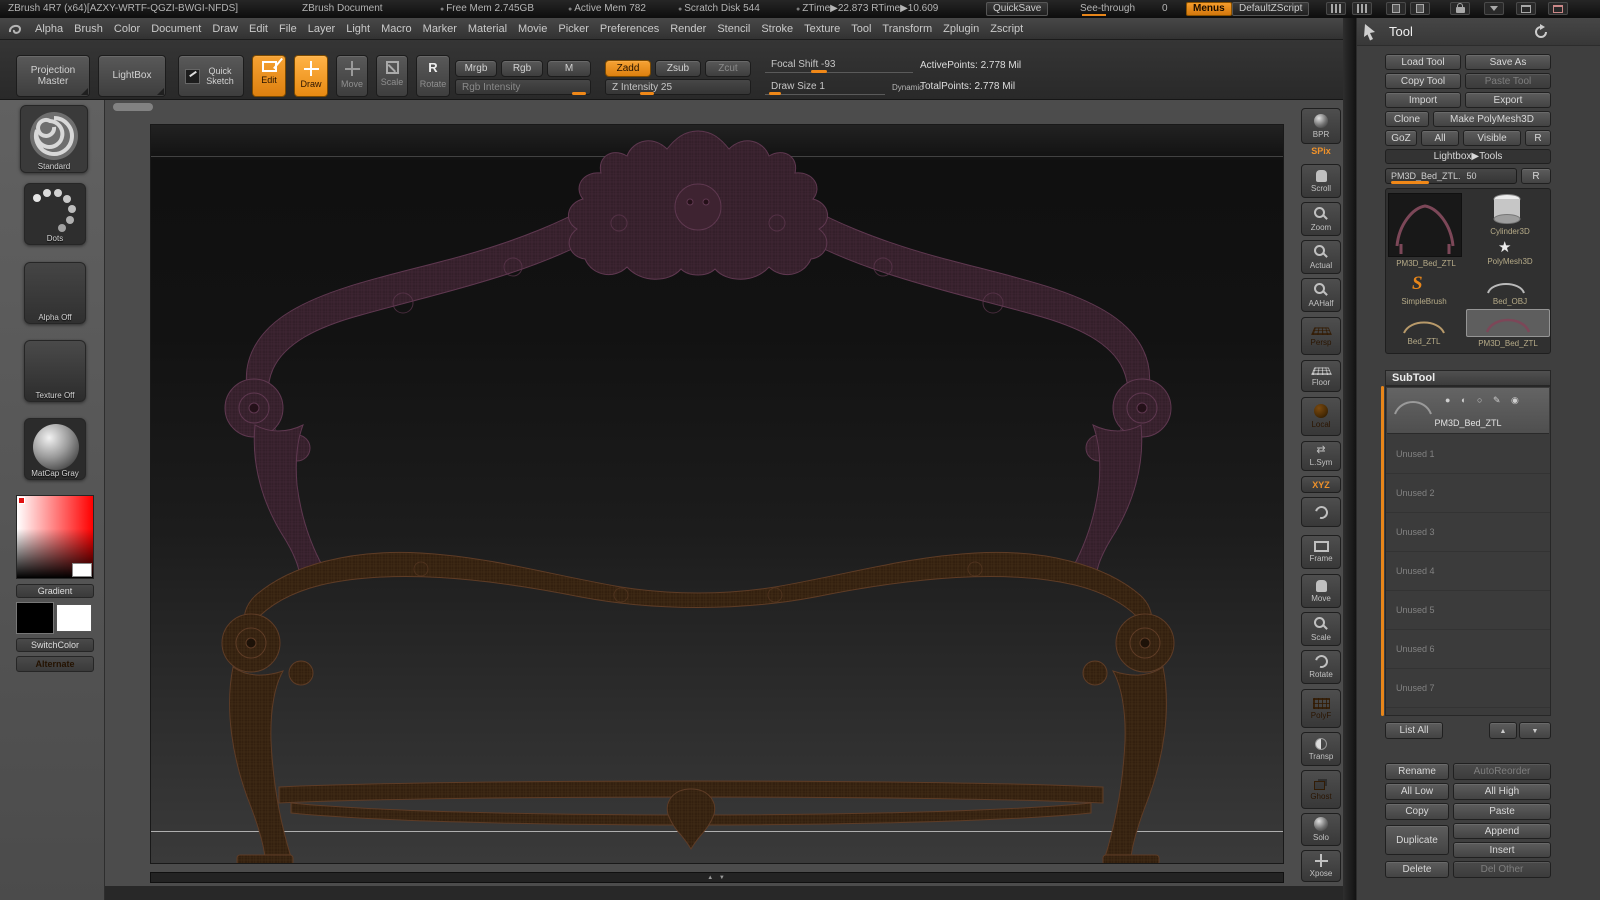  Describe the element at coordinates (74, 618) in the screenshot. I see `alt-color-swatch` at that location.